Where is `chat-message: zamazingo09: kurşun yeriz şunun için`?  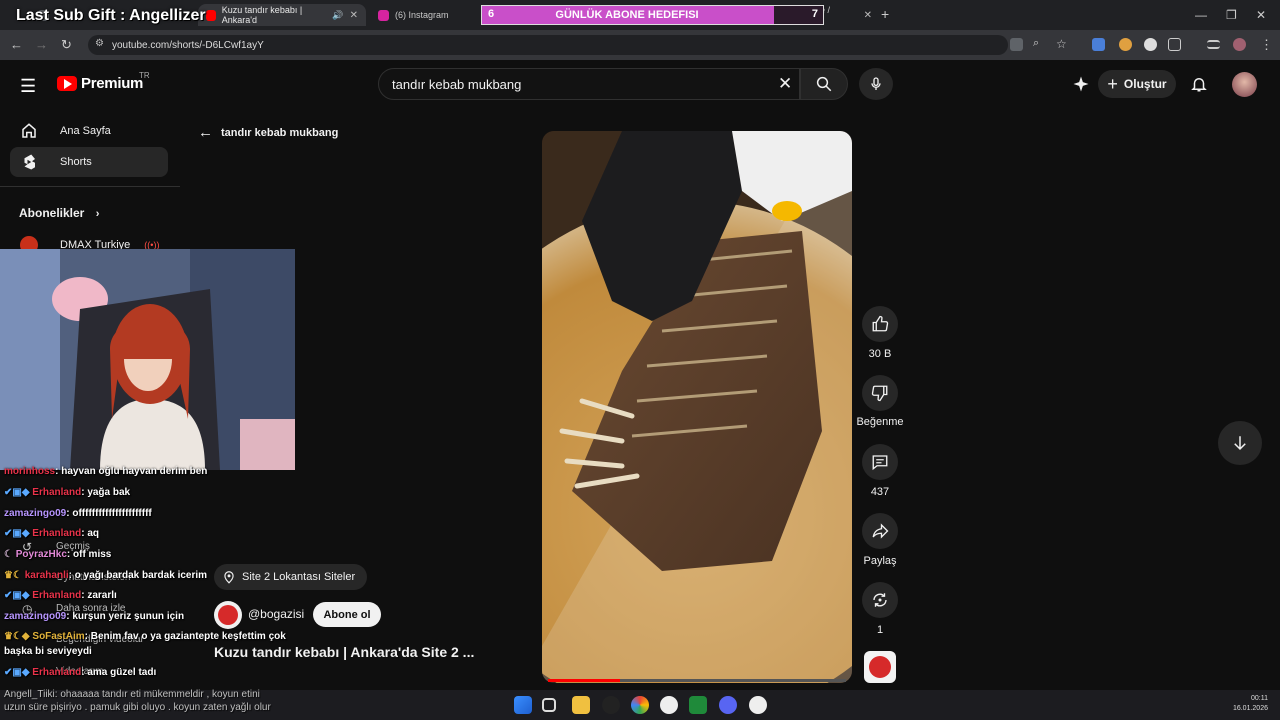
chat-message: zamazingo09: kurşun yeriz şunun için is located at coordinates (94, 616).